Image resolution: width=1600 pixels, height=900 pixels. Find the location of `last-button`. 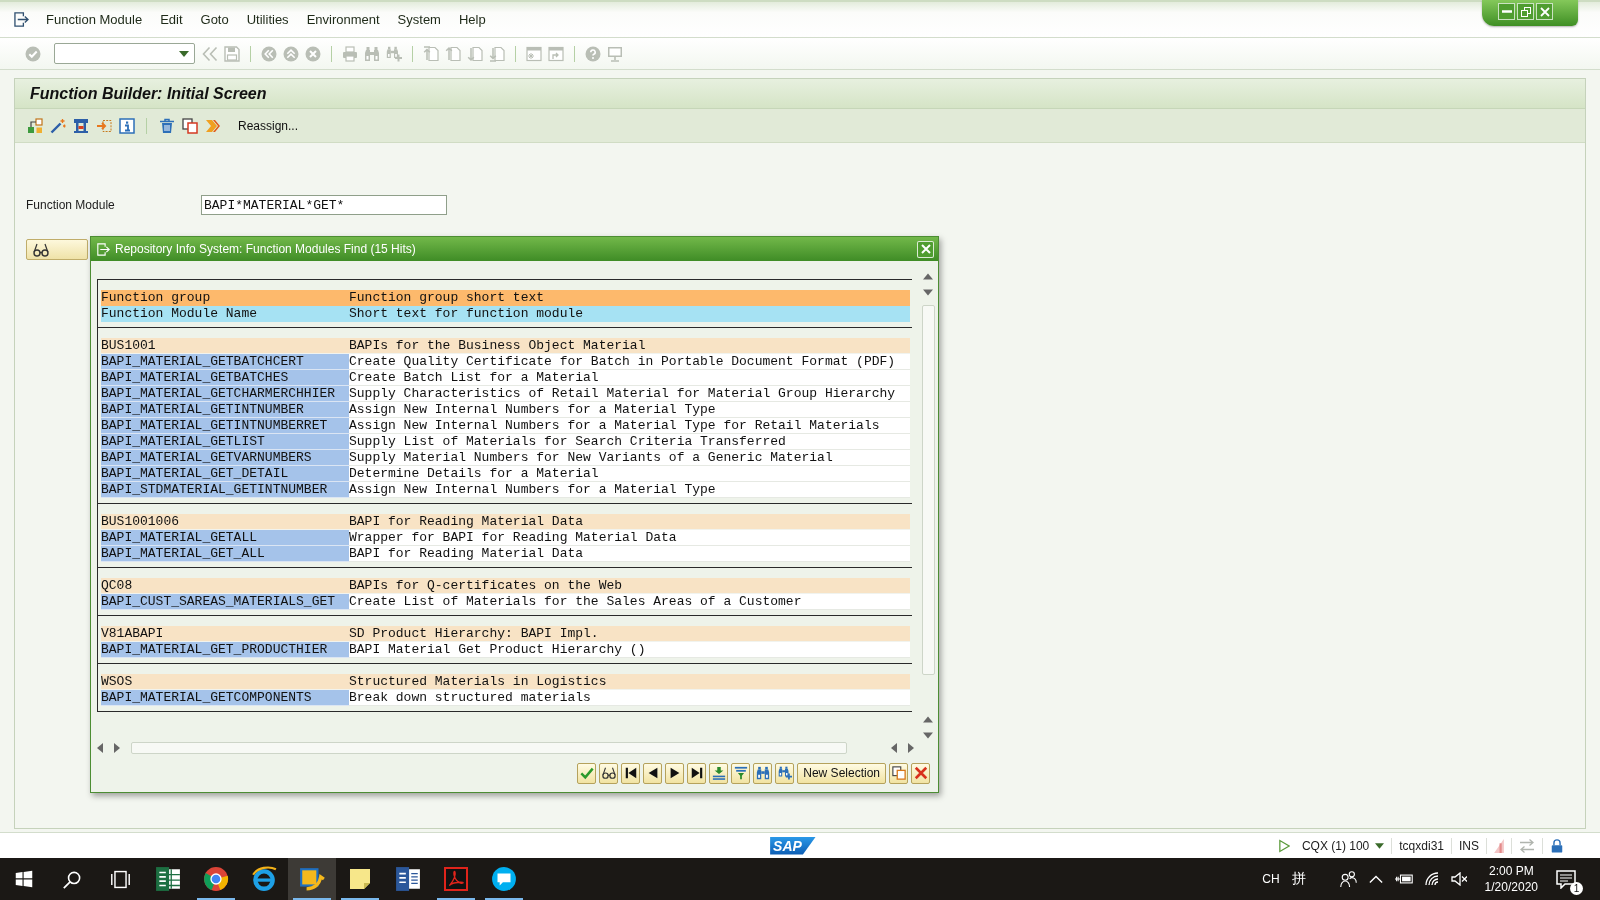

last-button is located at coordinates (697, 773).